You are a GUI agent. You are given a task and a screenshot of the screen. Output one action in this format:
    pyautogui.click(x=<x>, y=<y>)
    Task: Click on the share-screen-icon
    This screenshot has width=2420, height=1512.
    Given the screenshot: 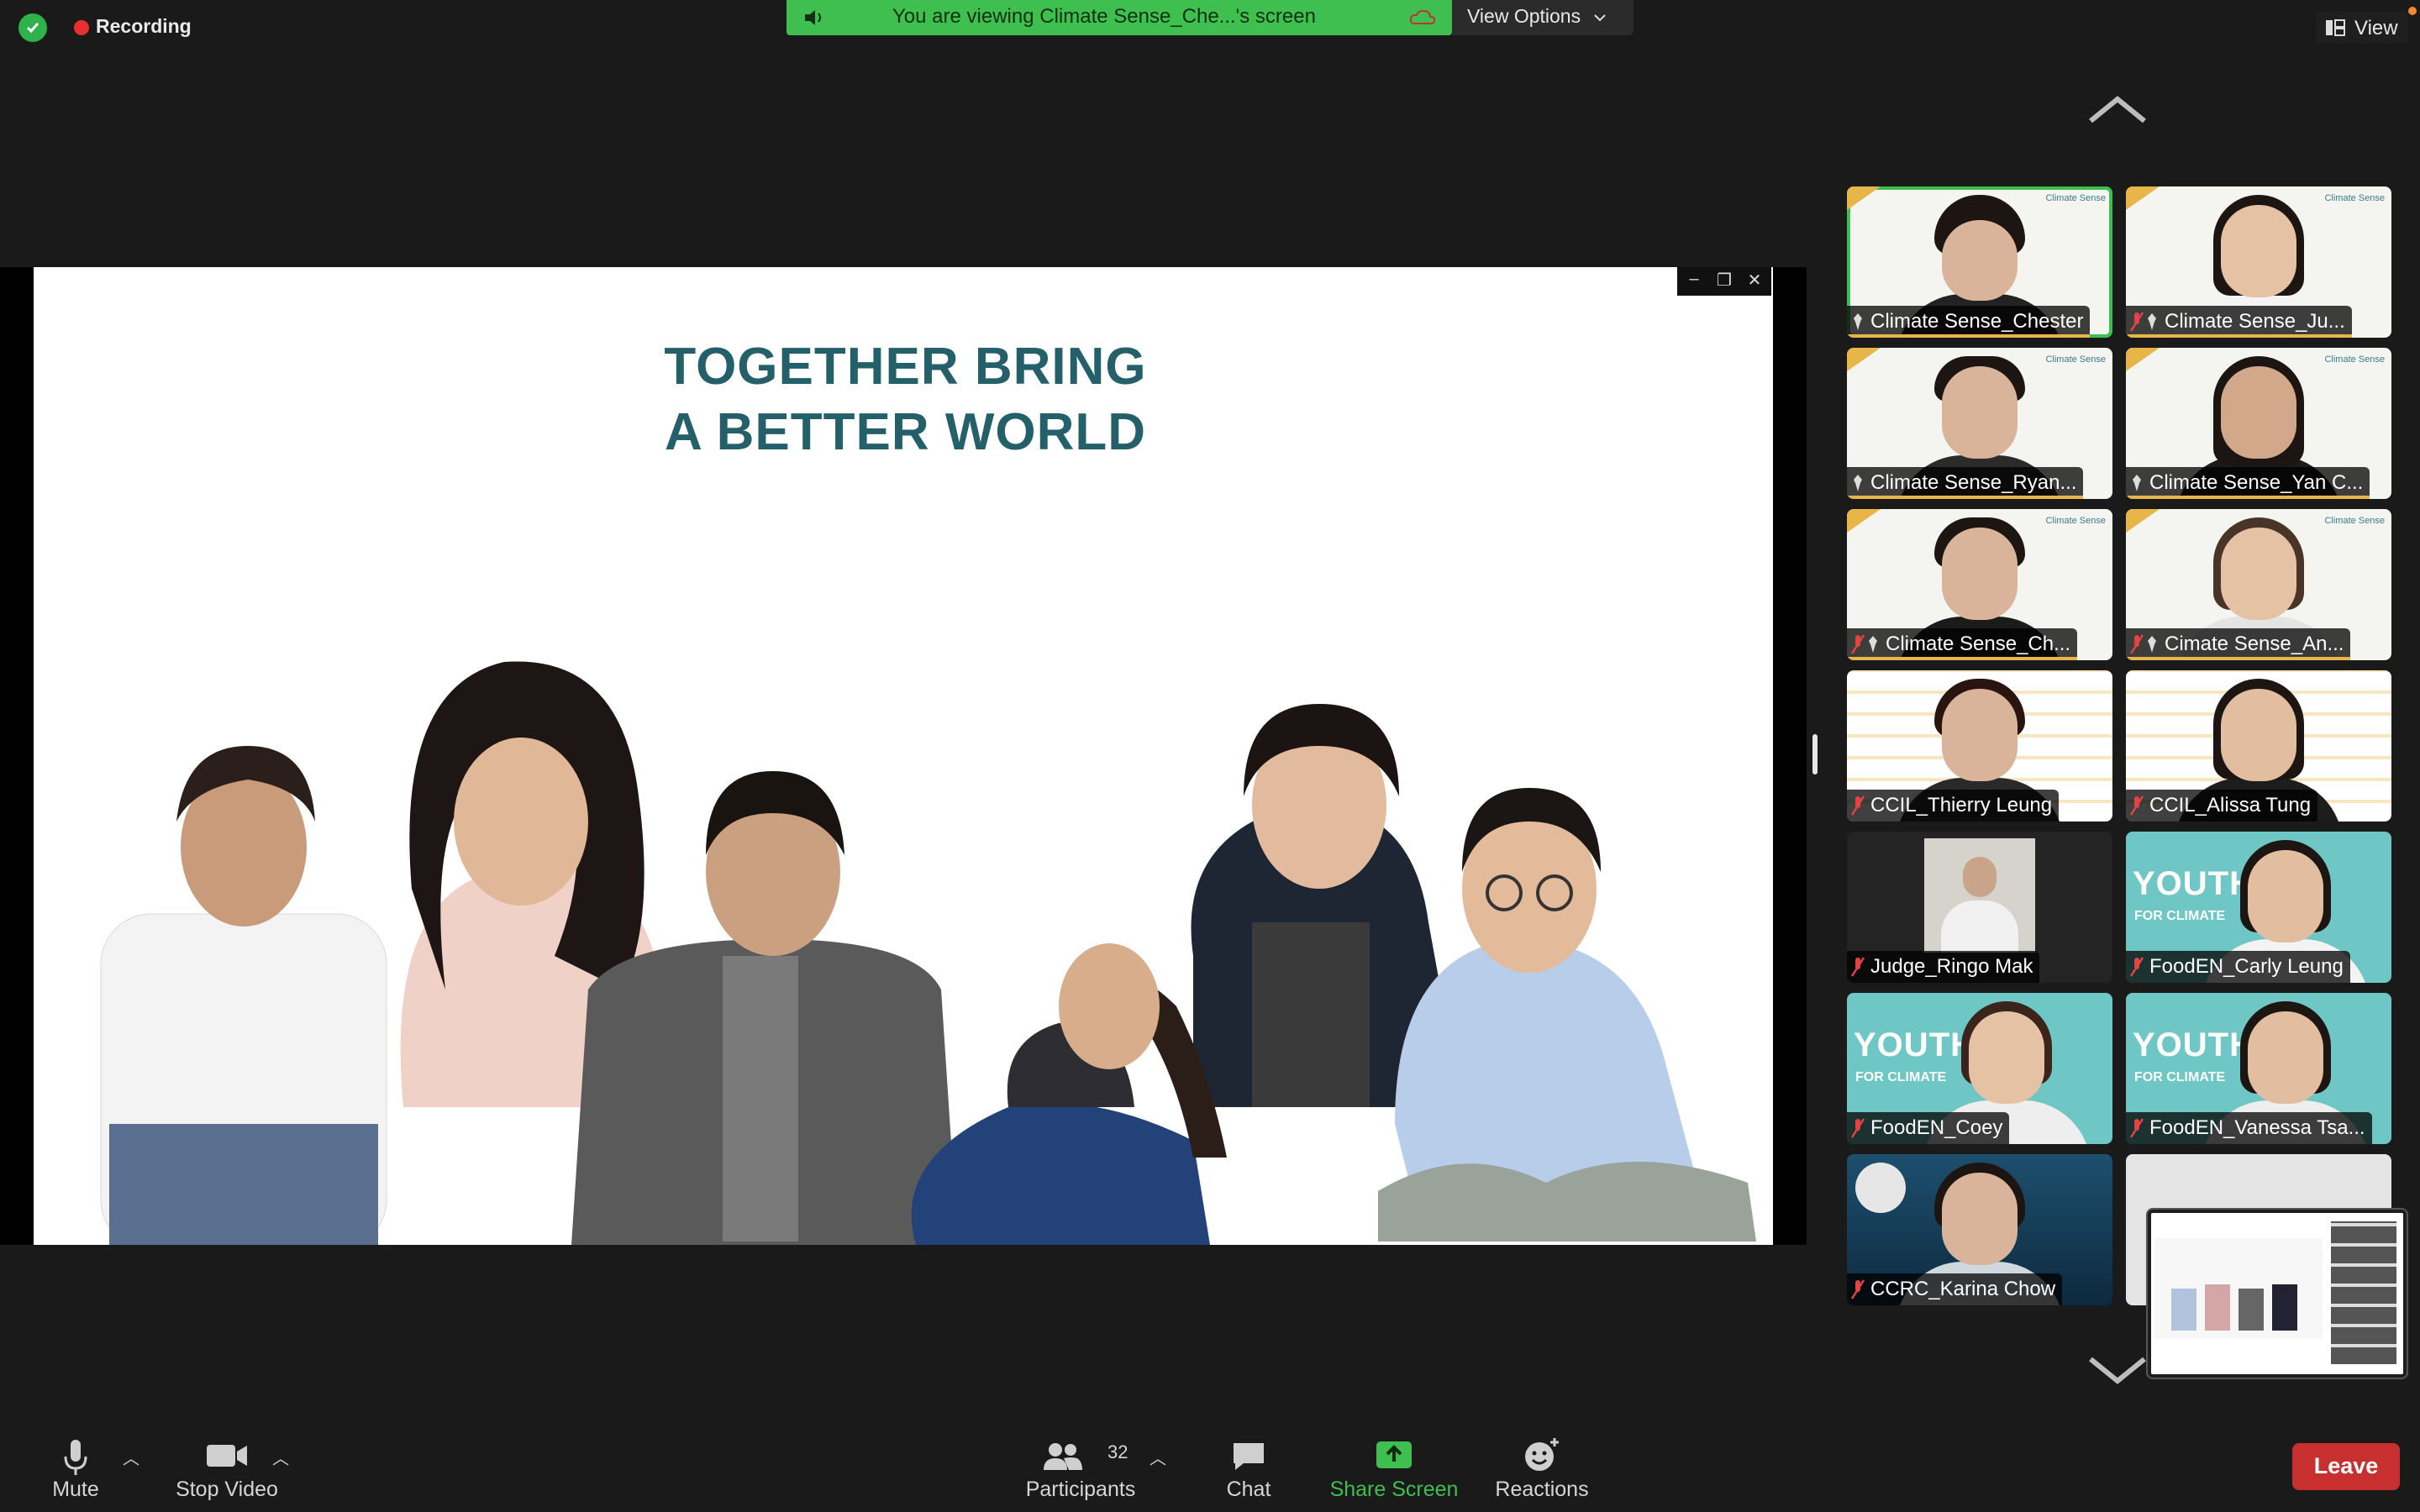 What is the action you would take?
    pyautogui.click(x=1394, y=1454)
    